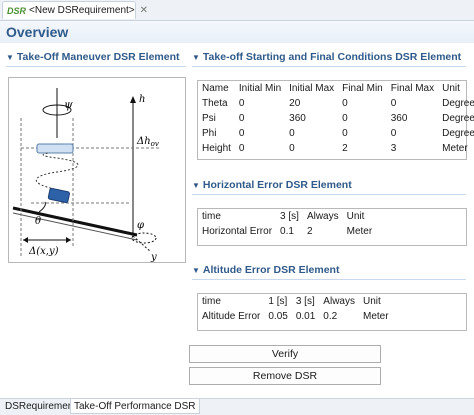 Image resolution: width=474 pixels, height=415 pixels. Describe the element at coordinates (216, 133) in the screenshot. I see `table-cell: Phi` at that location.